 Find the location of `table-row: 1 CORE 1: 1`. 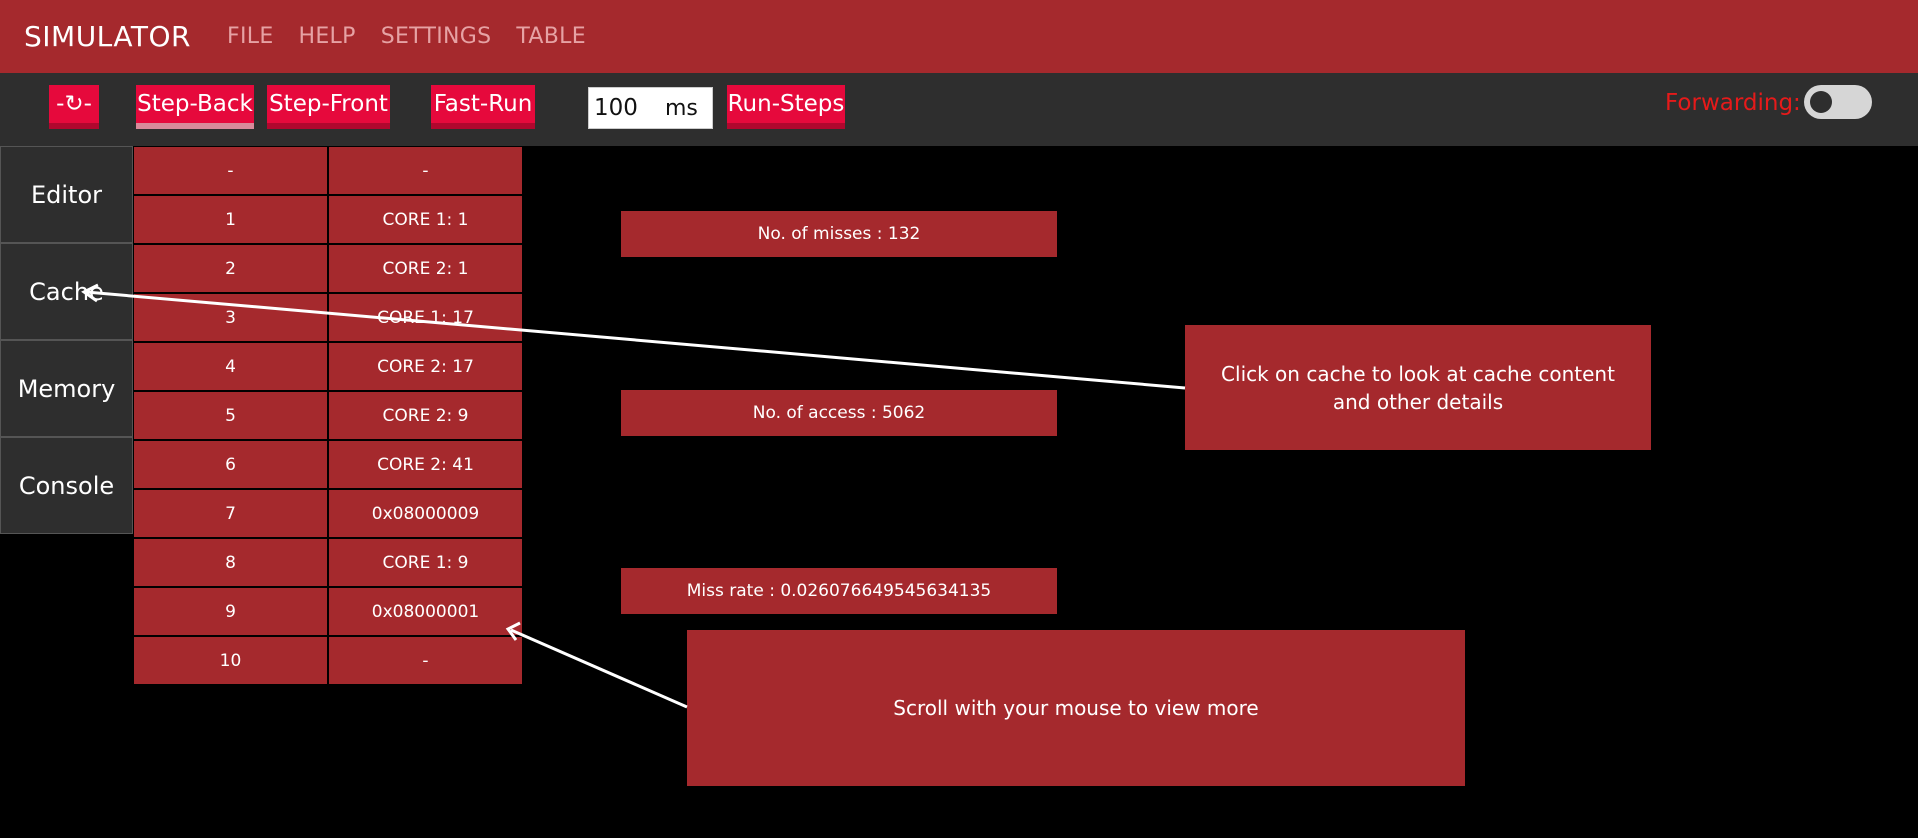

table-row: 1 CORE 1: 1 is located at coordinates (329, 220).